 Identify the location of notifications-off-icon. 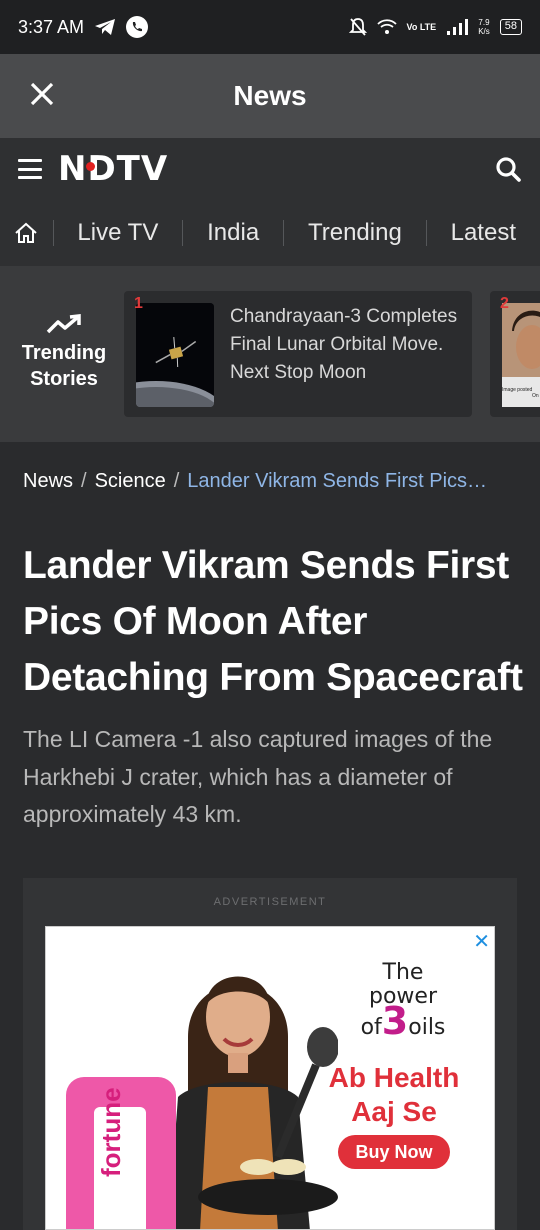
(357, 27).